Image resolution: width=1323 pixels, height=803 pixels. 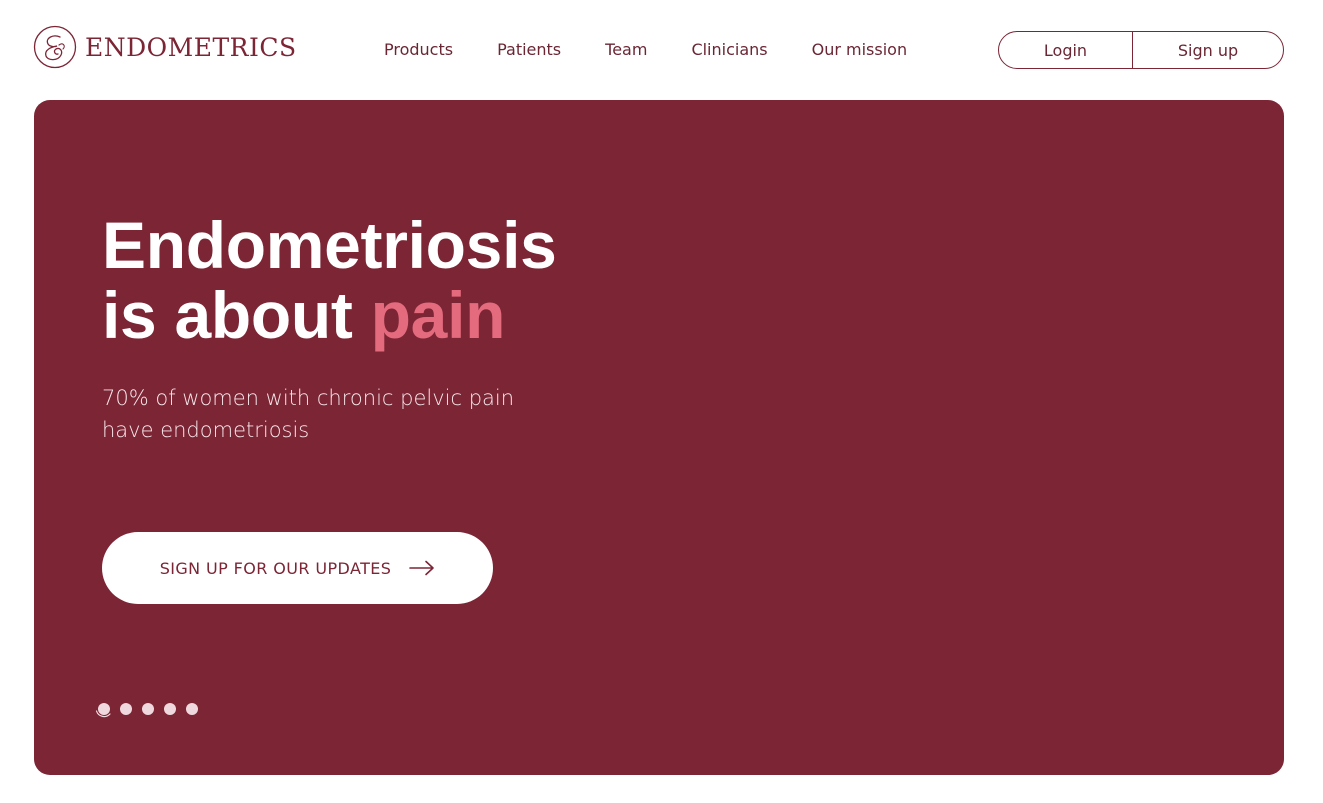 I want to click on sign-up-for-updates-button: SIGN UP FOR OUR UPDATES, so click(x=297, y=568).